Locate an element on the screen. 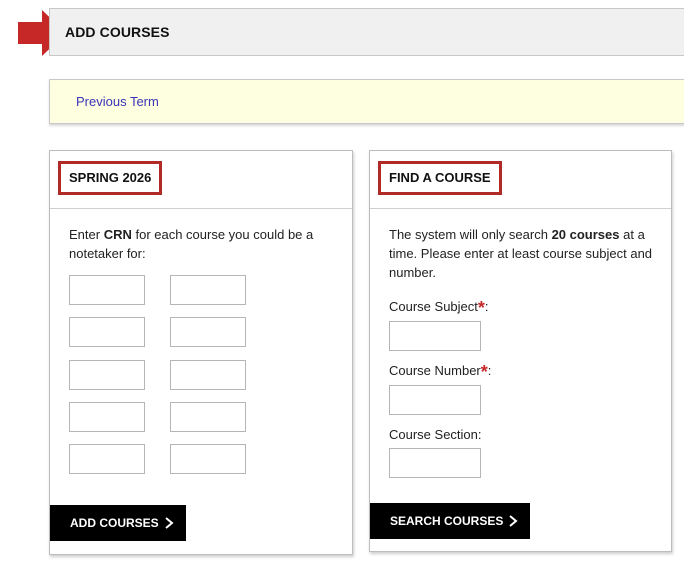 The height and width of the screenshot is (564, 684). add-courses-button-label: ADD COURSES is located at coordinates (114, 523).